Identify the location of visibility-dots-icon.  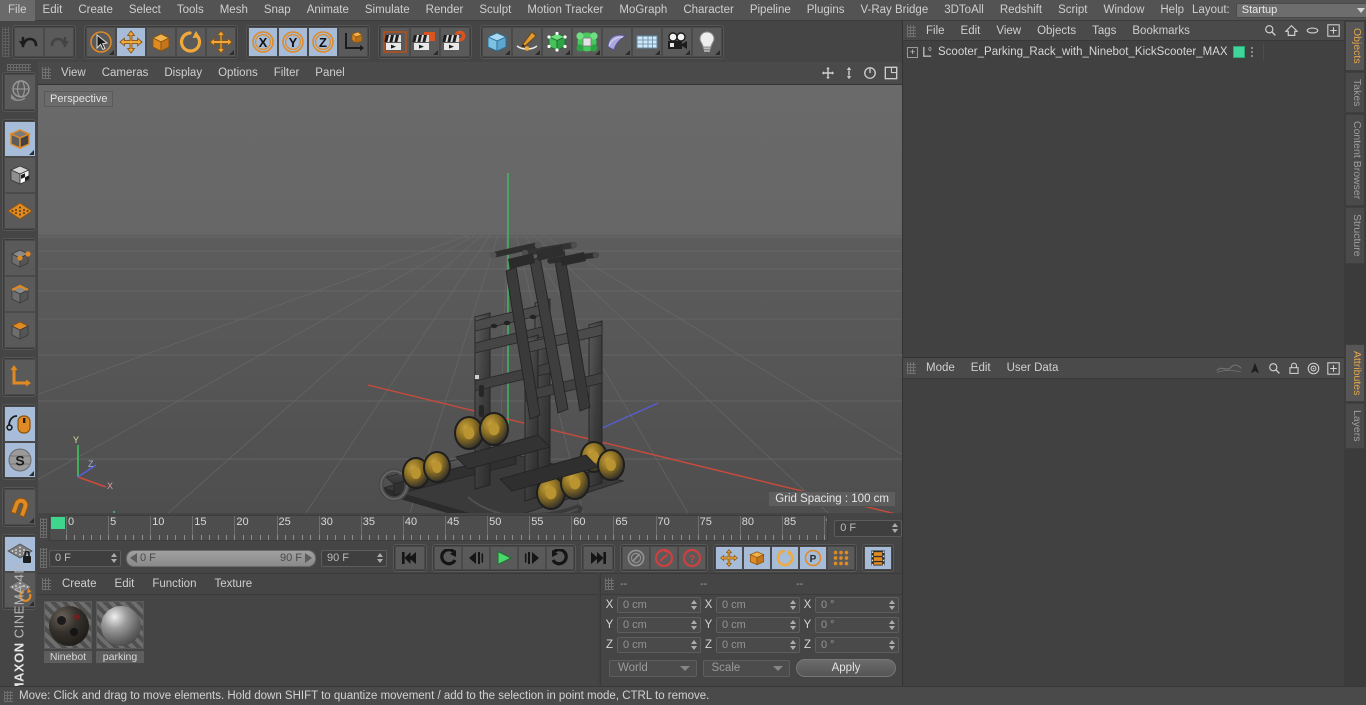
(1252, 52).